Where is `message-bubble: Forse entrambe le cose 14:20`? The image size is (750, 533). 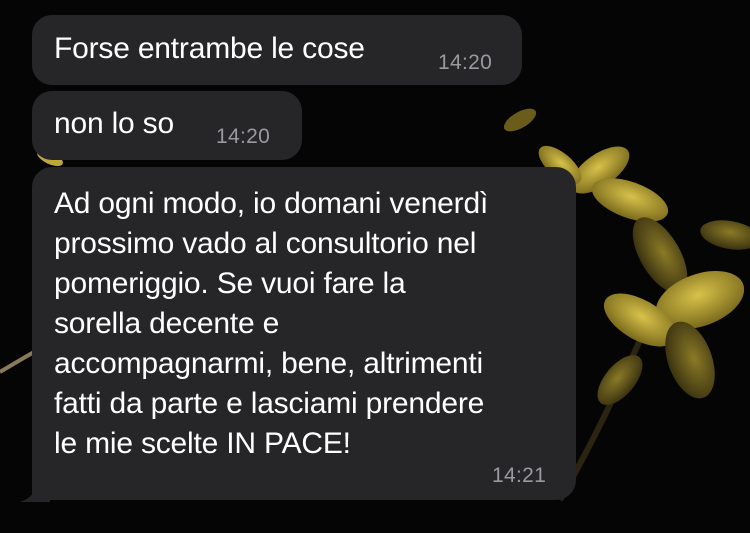 message-bubble: Forse entrambe le cose 14:20 is located at coordinates (277, 50).